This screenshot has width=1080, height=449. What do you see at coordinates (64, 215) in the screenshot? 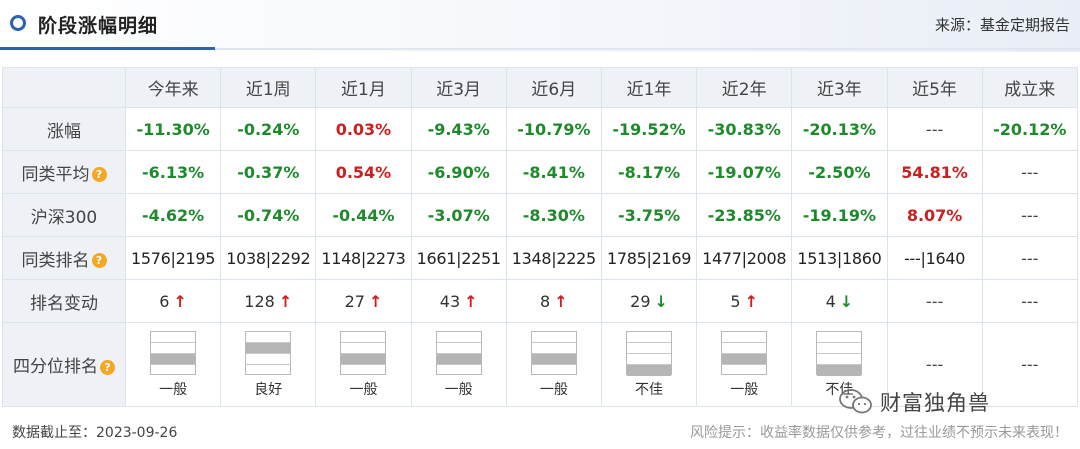
I see `row-header: 沪深300` at bounding box center [64, 215].